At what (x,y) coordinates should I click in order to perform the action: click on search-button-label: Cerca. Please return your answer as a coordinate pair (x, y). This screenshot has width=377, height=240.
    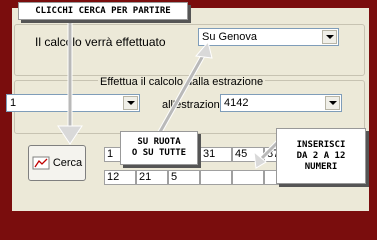
    Looking at the image, I should click on (67, 163).